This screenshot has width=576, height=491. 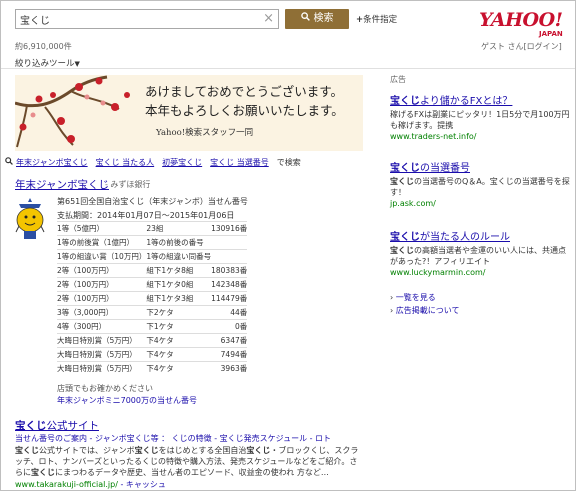 What do you see at coordinates (478, 256) in the screenshot?
I see `ad-desc-rest: の高額当選者や金運のいい人には、共通点があった?！アフィリエイト` at bounding box center [478, 256].